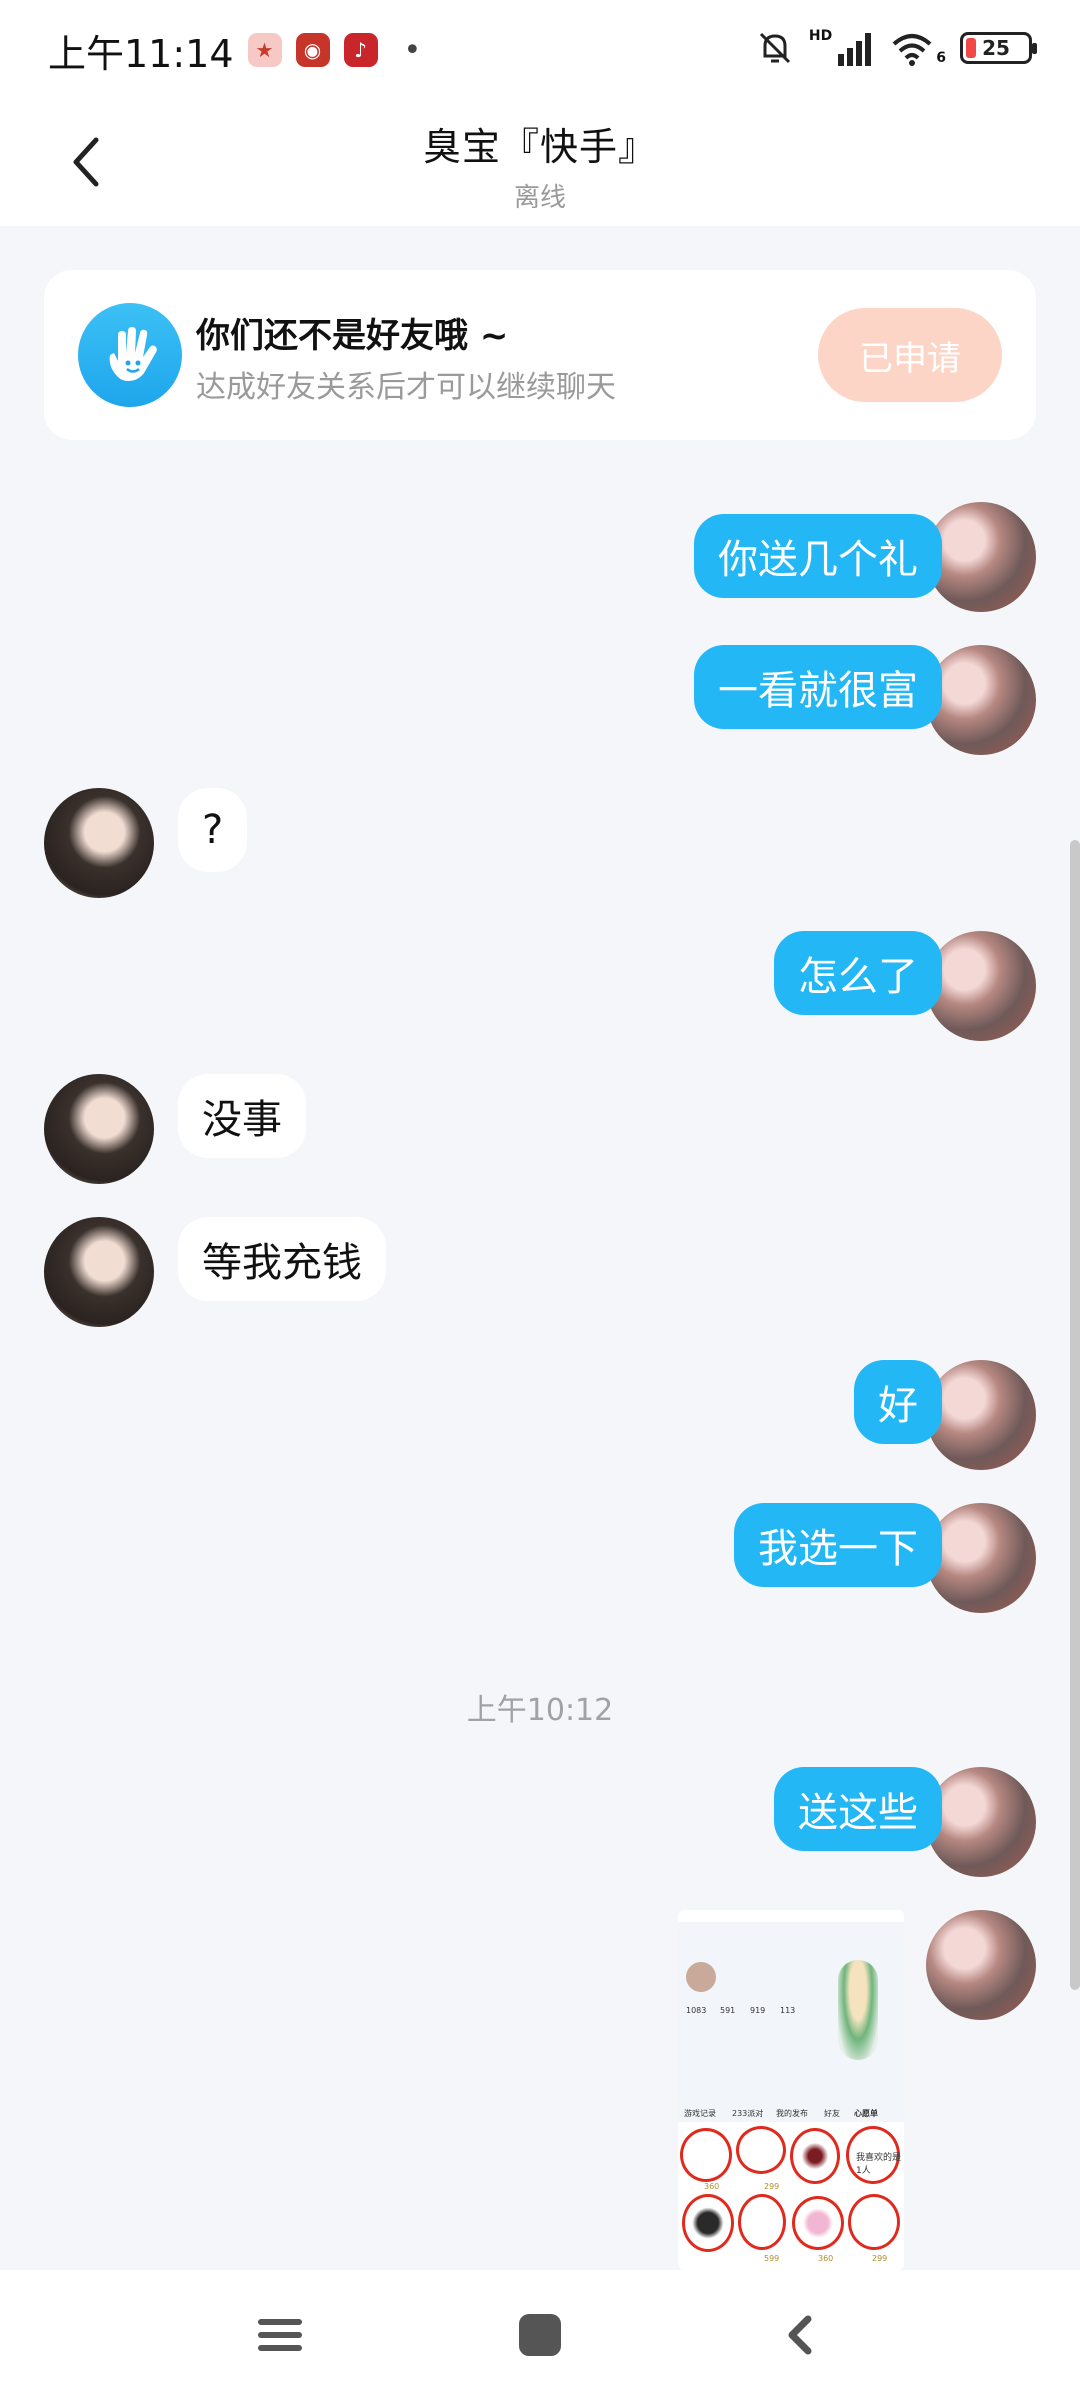  What do you see at coordinates (282, 1259) in the screenshot?
I see `message-bubble: 等我充钱` at bounding box center [282, 1259].